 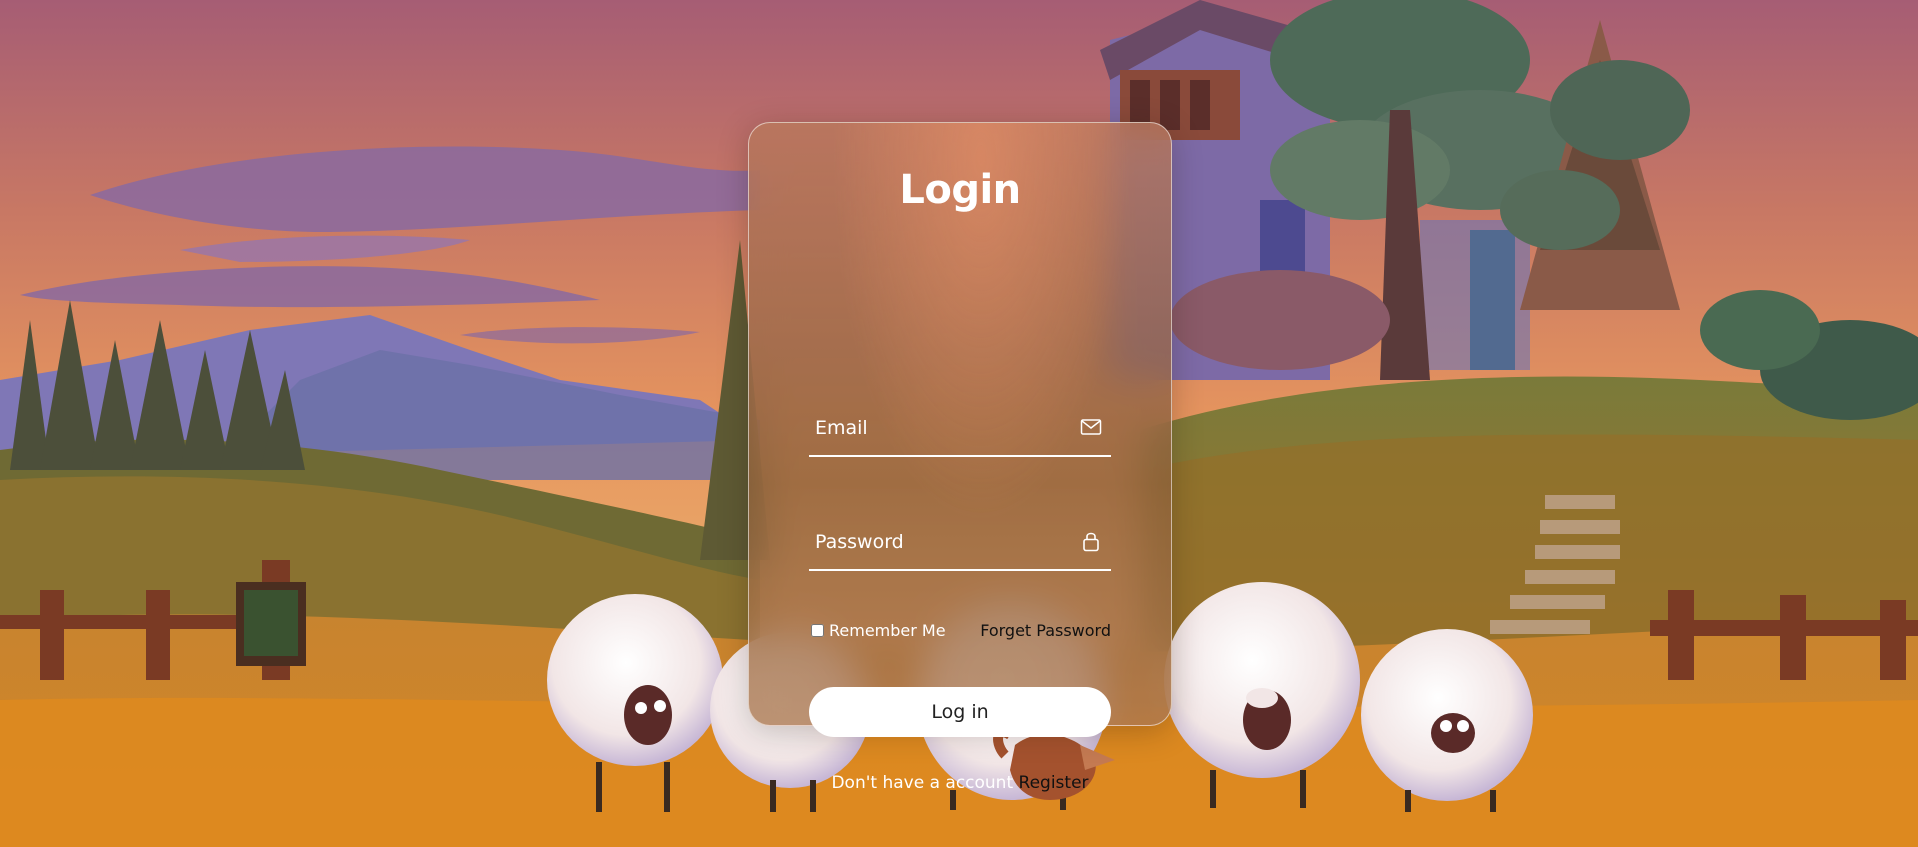 I want to click on login-button: Log in, so click(x=960, y=712).